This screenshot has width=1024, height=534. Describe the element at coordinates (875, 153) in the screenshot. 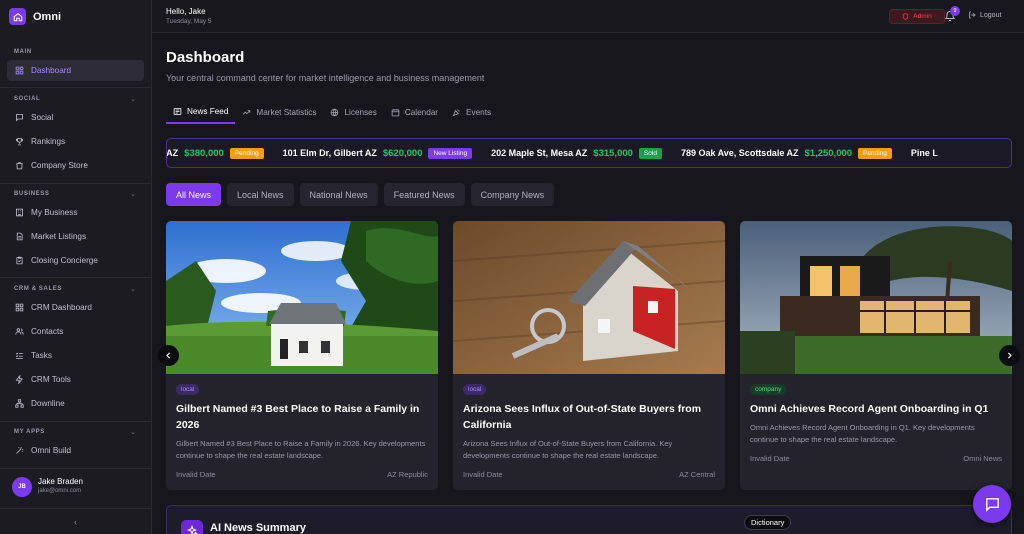

I see `status-badge: Pending` at that location.